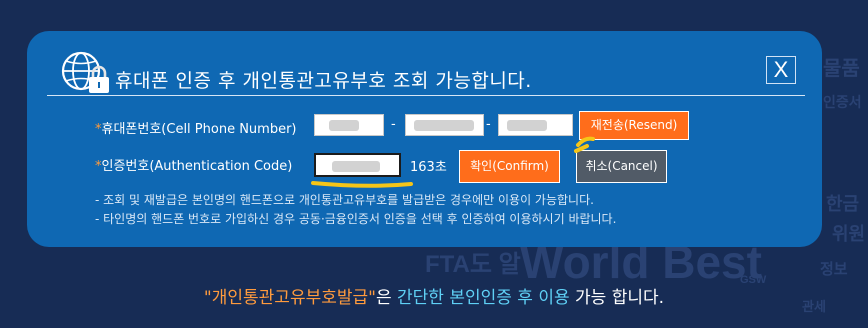 The image size is (868, 328). I want to click on phone-number-label-text: 휴대폰번호(Cell Phone Number), so click(199, 129).